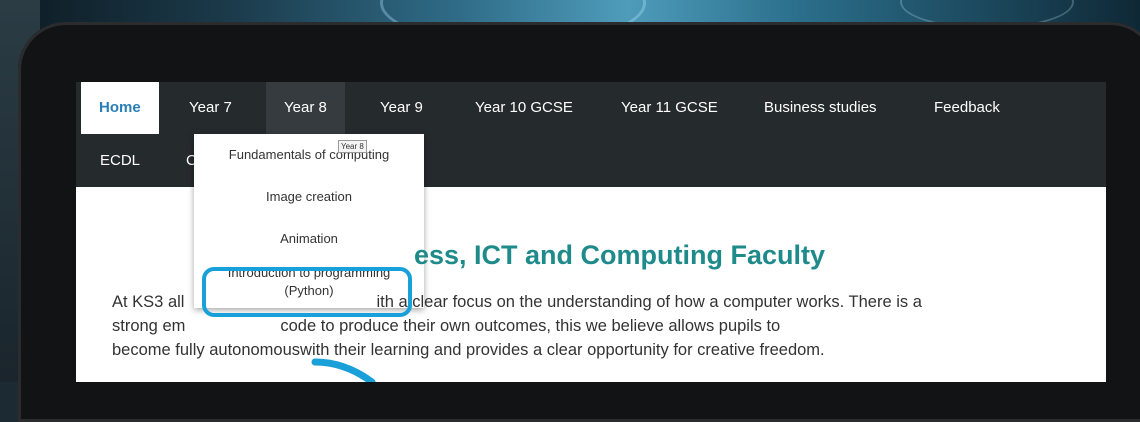  I want to click on page-heading: ess, ICT and Computing Faculty, so click(620, 255).